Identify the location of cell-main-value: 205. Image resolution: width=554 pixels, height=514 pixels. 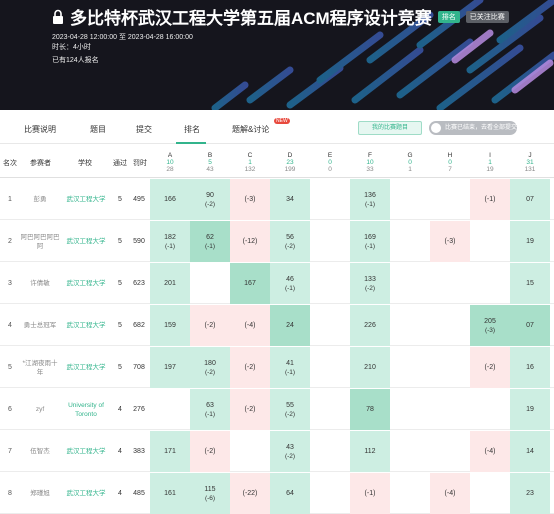
(490, 321).